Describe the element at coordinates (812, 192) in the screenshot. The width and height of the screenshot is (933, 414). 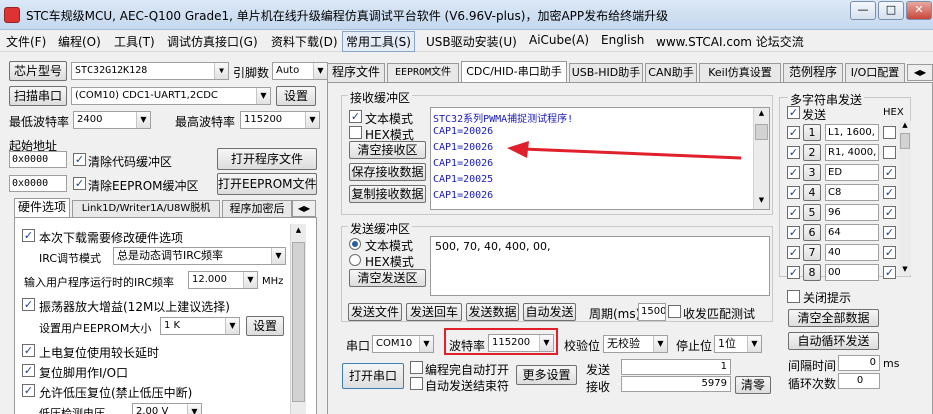
I see `multi-row-send-button: 4` at that location.